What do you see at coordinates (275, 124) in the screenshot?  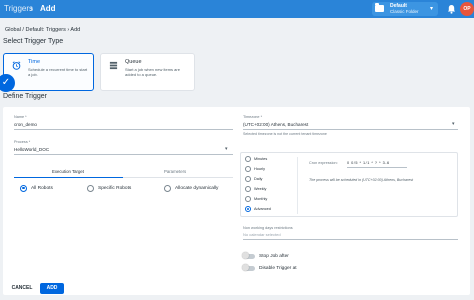 I see `timezone-select: (UTC+02:00) Athens, Bucharest` at bounding box center [275, 124].